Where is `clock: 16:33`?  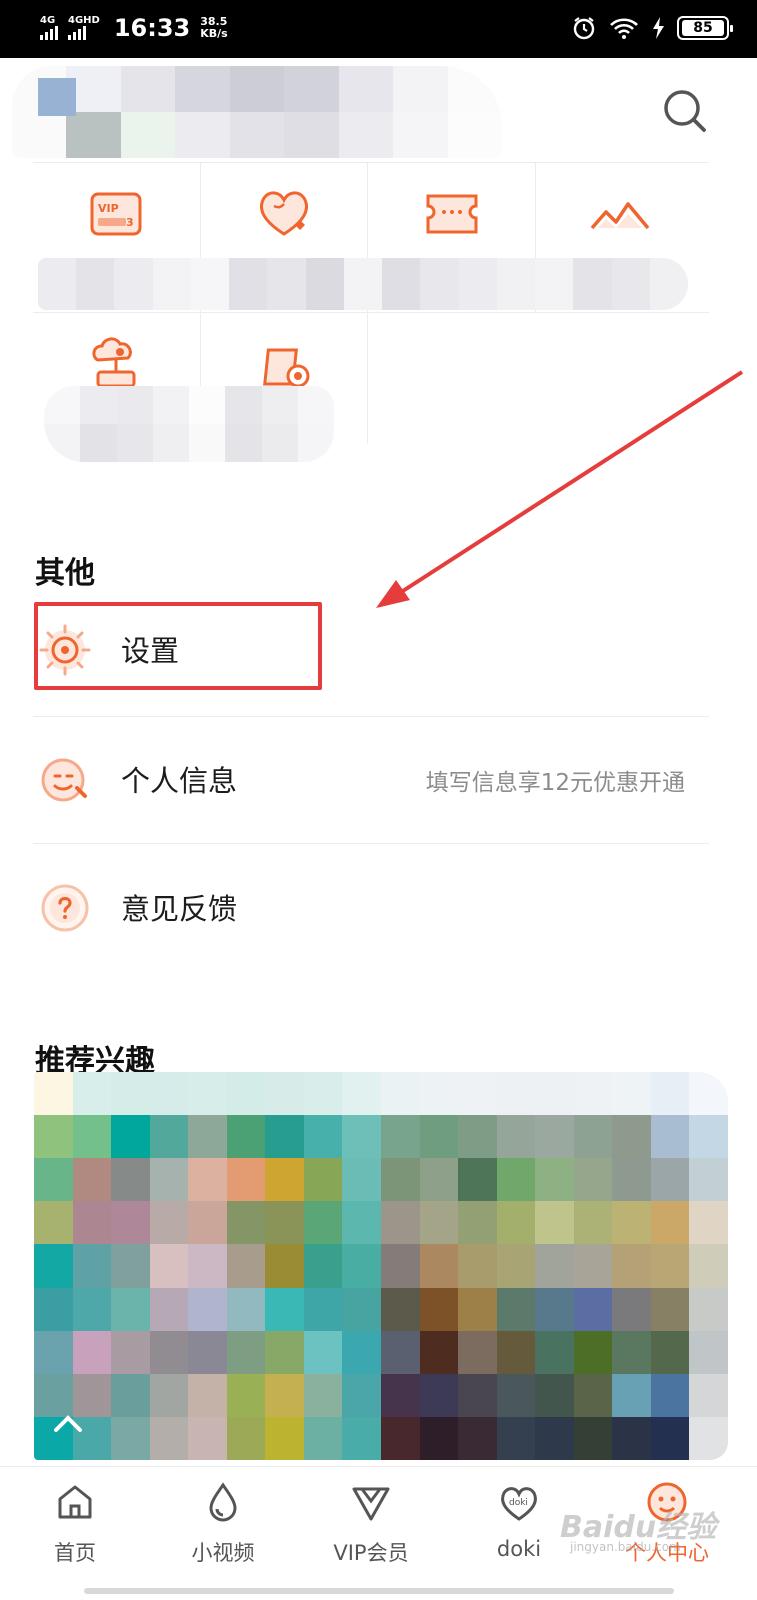 clock: 16:33 is located at coordinates (152, 28).